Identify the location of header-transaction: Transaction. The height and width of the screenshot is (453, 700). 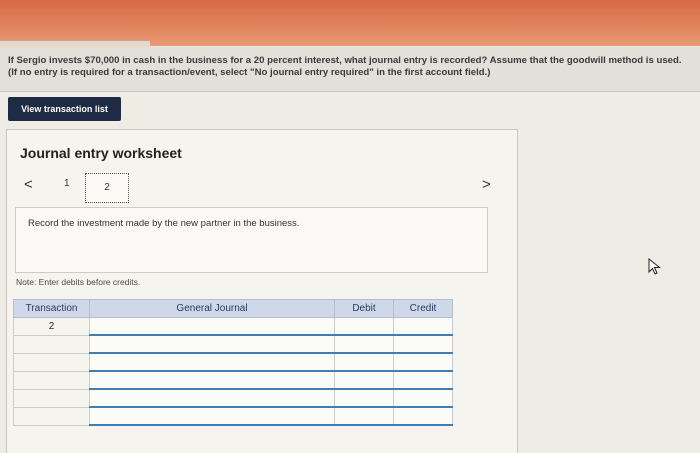
(51, 308).